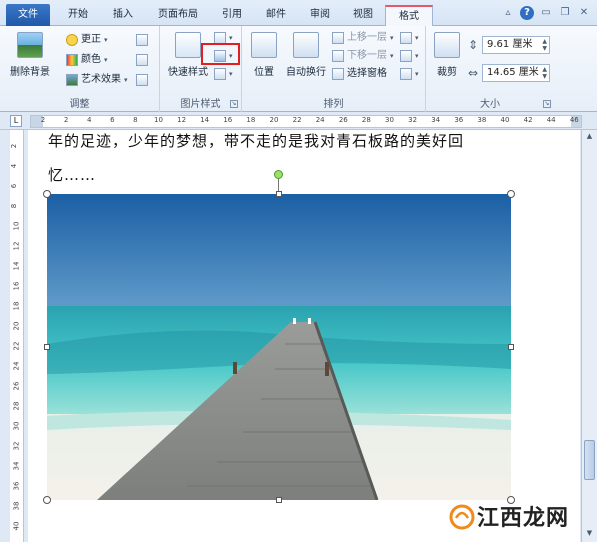 The image size is (597, 542). I want to click on group-label-adjust: 调整, so click(79, 104).